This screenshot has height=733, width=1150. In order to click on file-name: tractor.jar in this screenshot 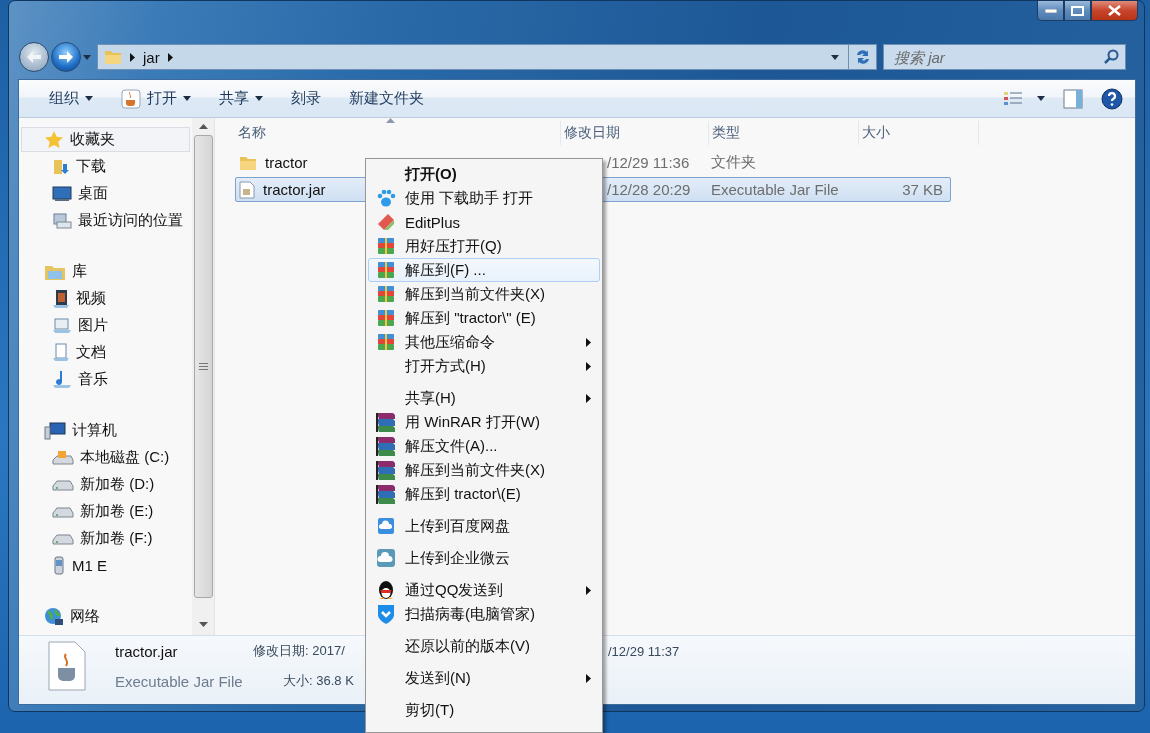, I will do `click(146, 651)`.